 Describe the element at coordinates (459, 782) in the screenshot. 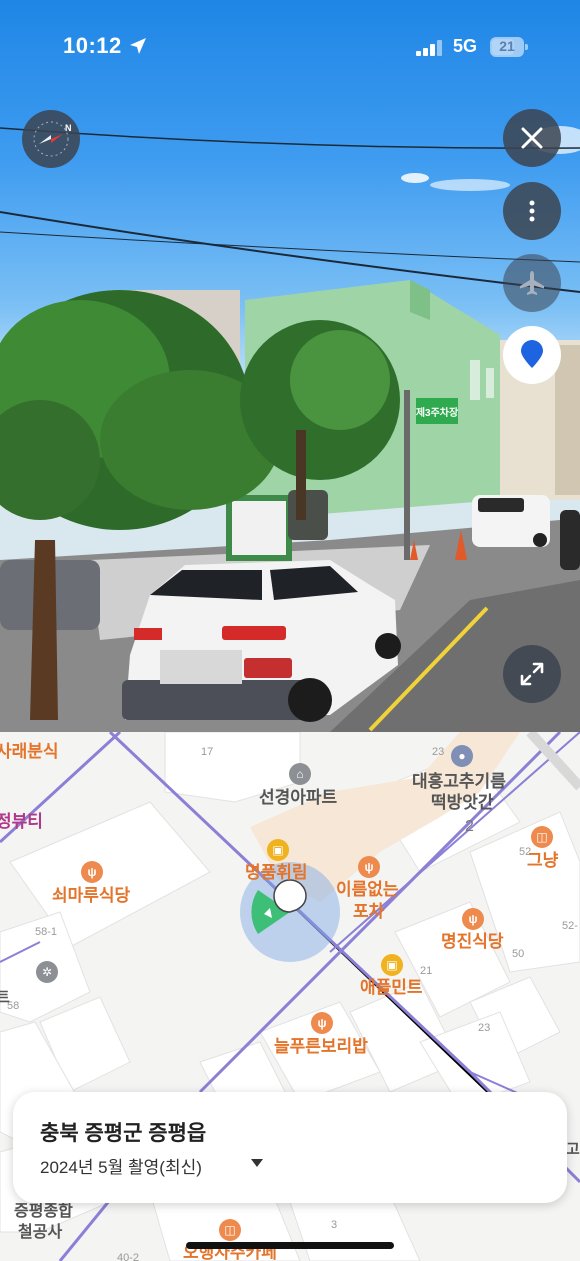

I see `poi-label: 대흥고추기름` at that location.